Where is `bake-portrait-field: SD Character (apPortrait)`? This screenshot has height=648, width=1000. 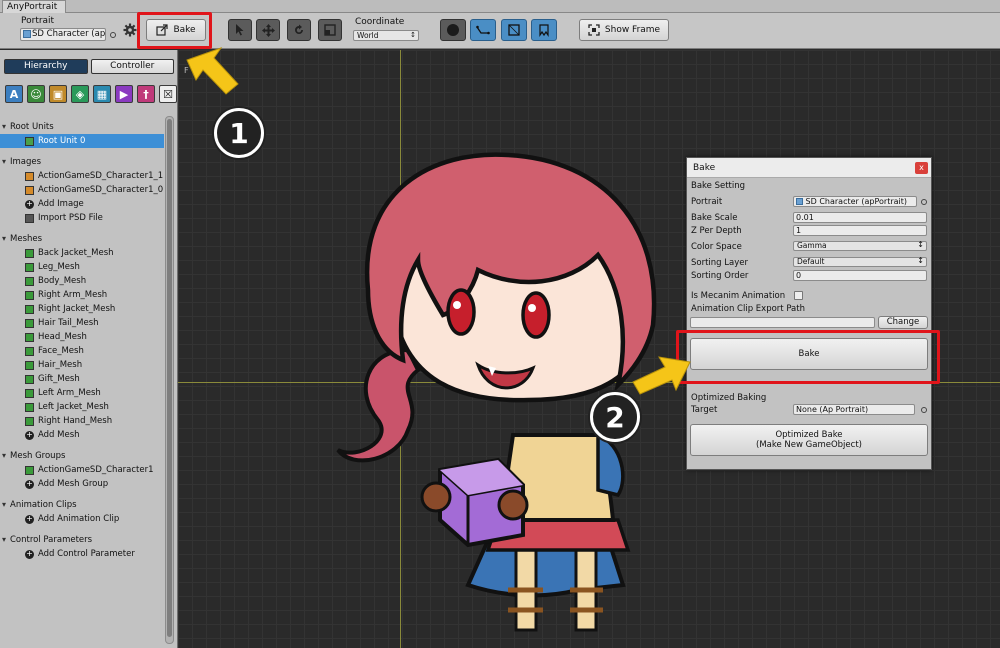
bake-portrait-field: SD Character (apPortrait) is located at coordinates (855, 201).